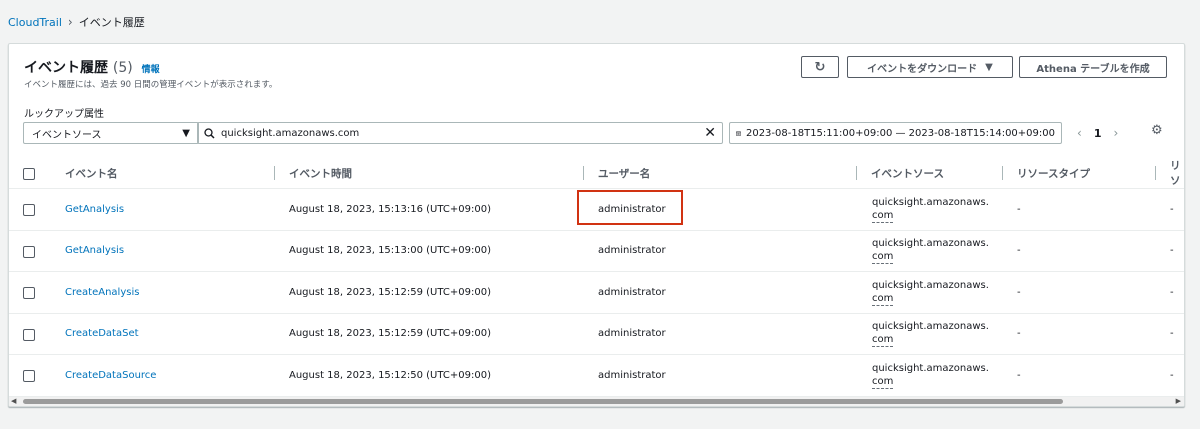 This screenshot has height=429, width=1200. I want to click on breadcrumb-cloudtrail-link: CloudTrail, so click(35, 22).